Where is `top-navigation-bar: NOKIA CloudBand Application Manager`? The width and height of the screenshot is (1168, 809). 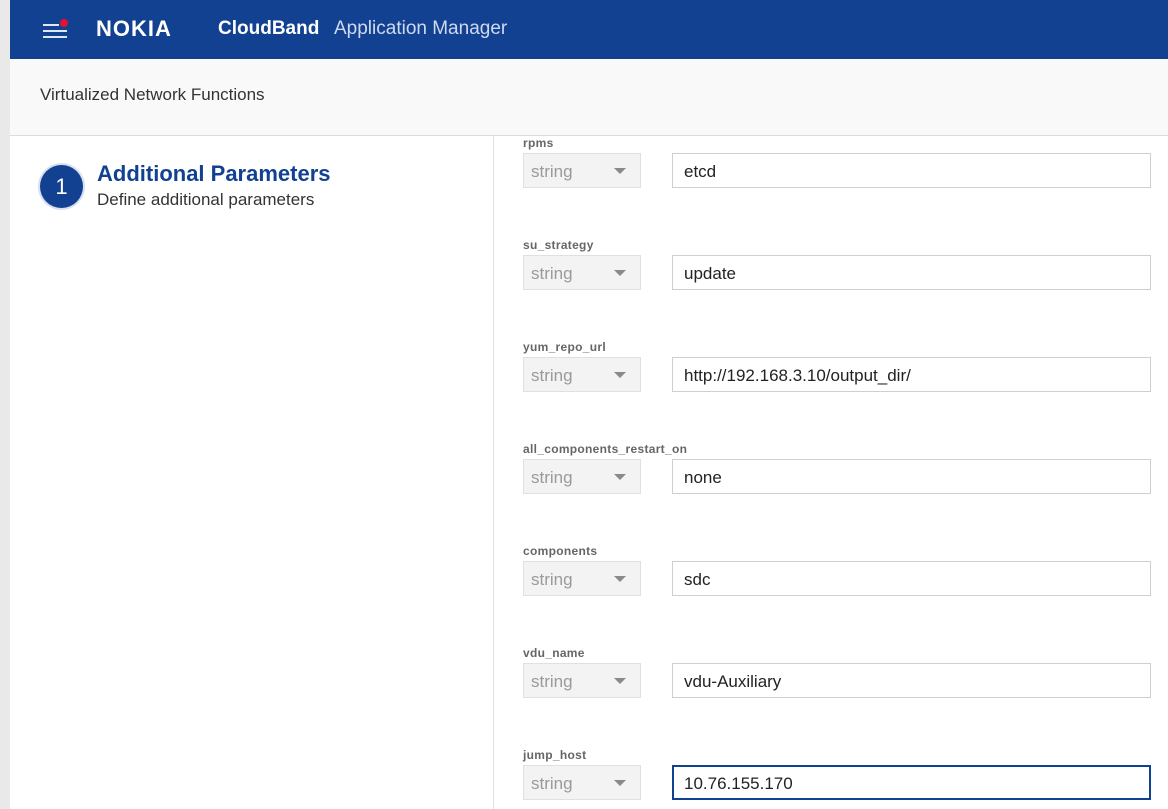
top-navigation-bar: NOKIA CloudBand Application Manager is located at coordinates (589, 29).